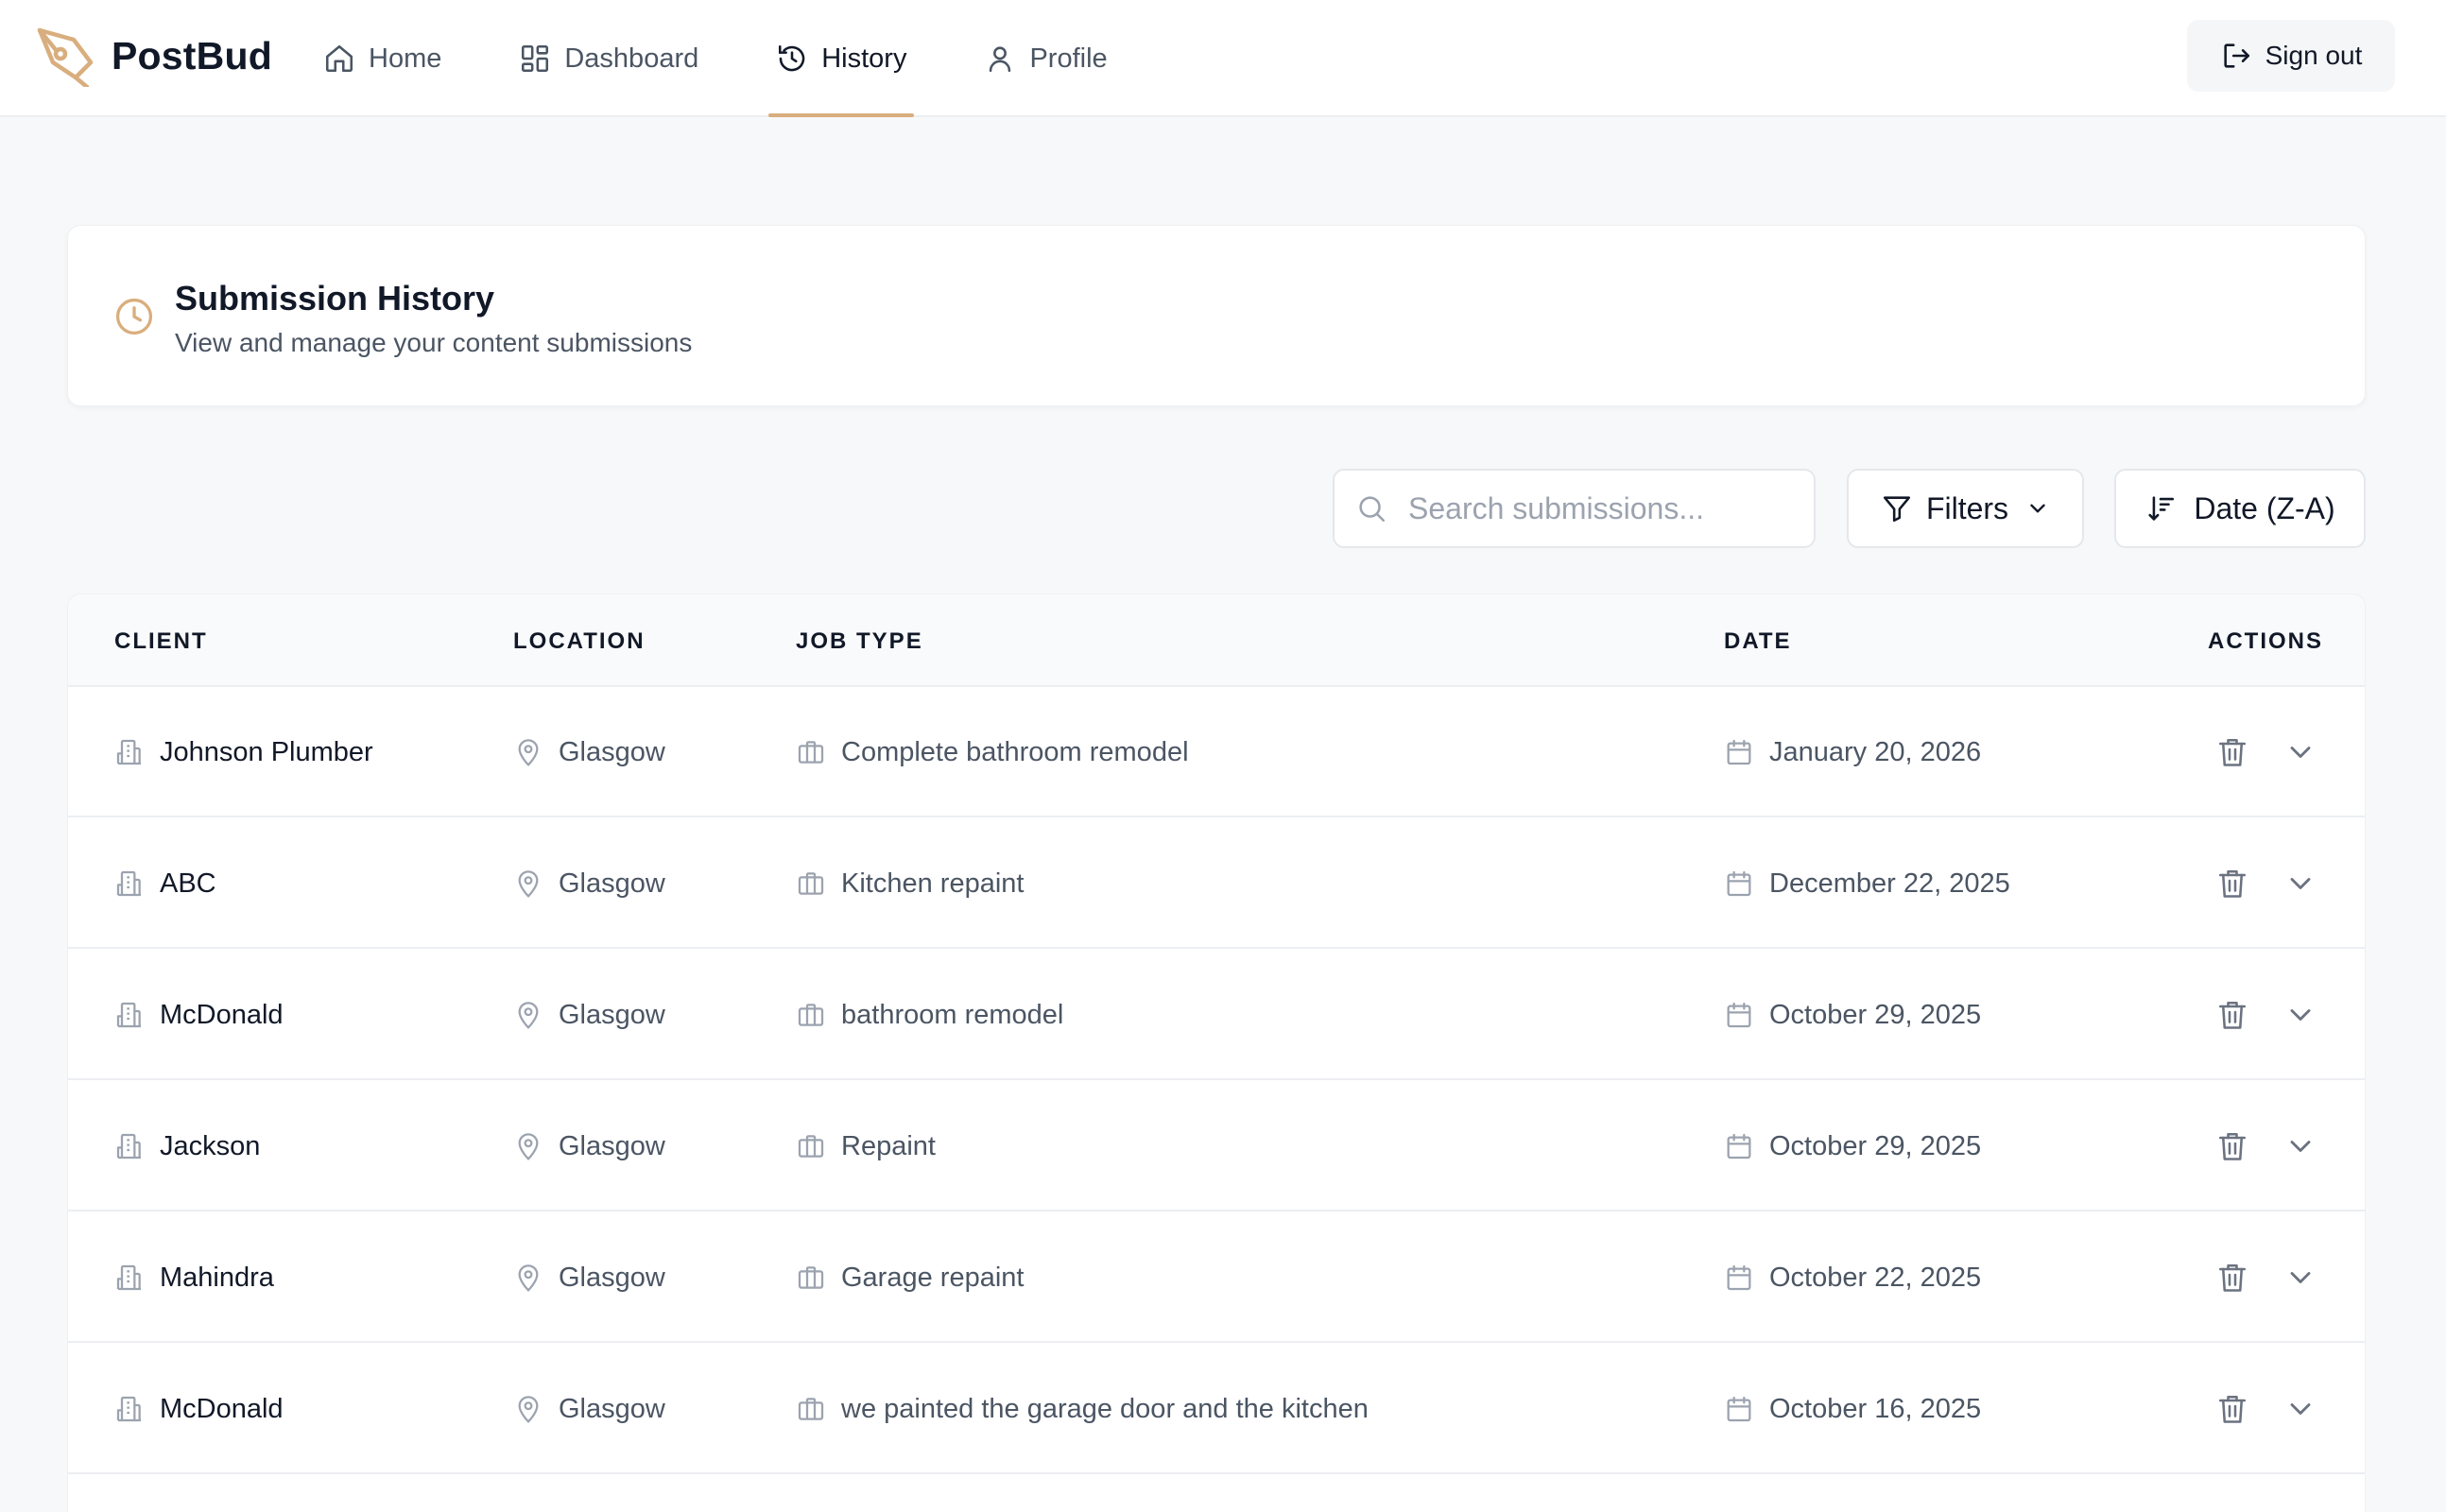  Describe the element at coordinates (859, 641) in the screenshot. I see `column-header-job-type: JOB TYPE` at that location.